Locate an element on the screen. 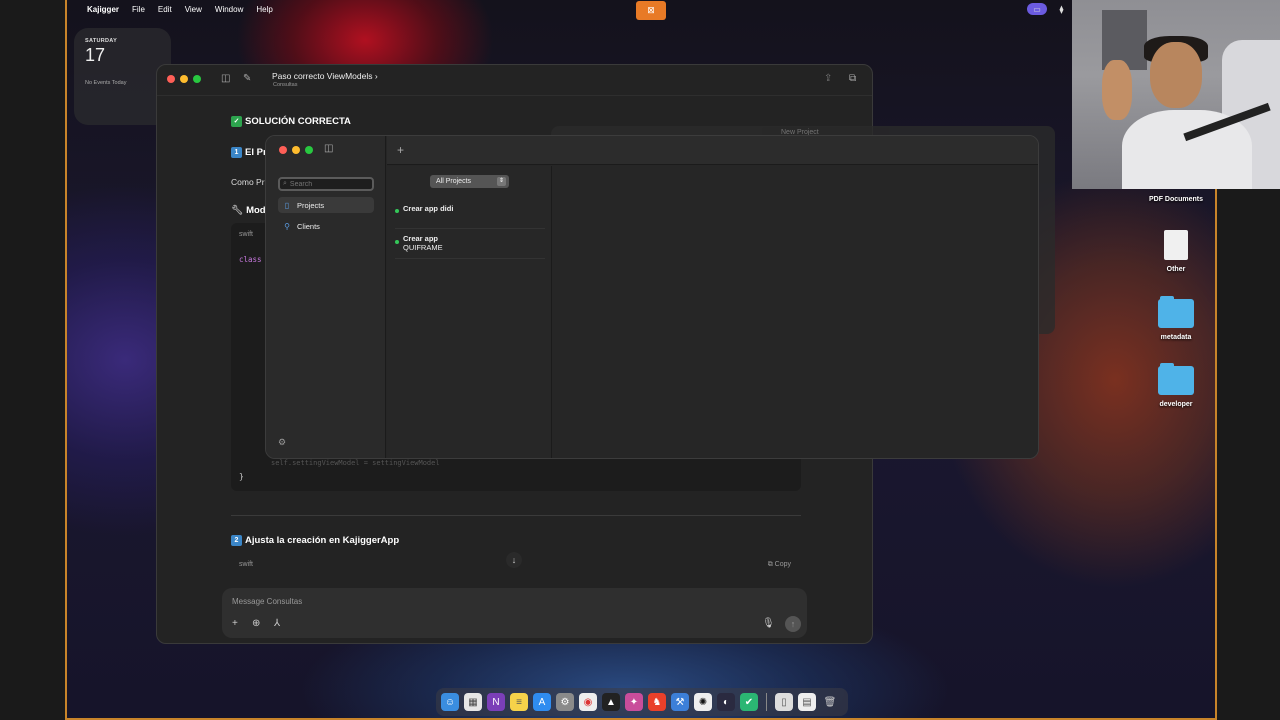 The width and height of the screenshot is (1280, 720). new-chat-icon: ✎ is located at coordinates (247, 78).